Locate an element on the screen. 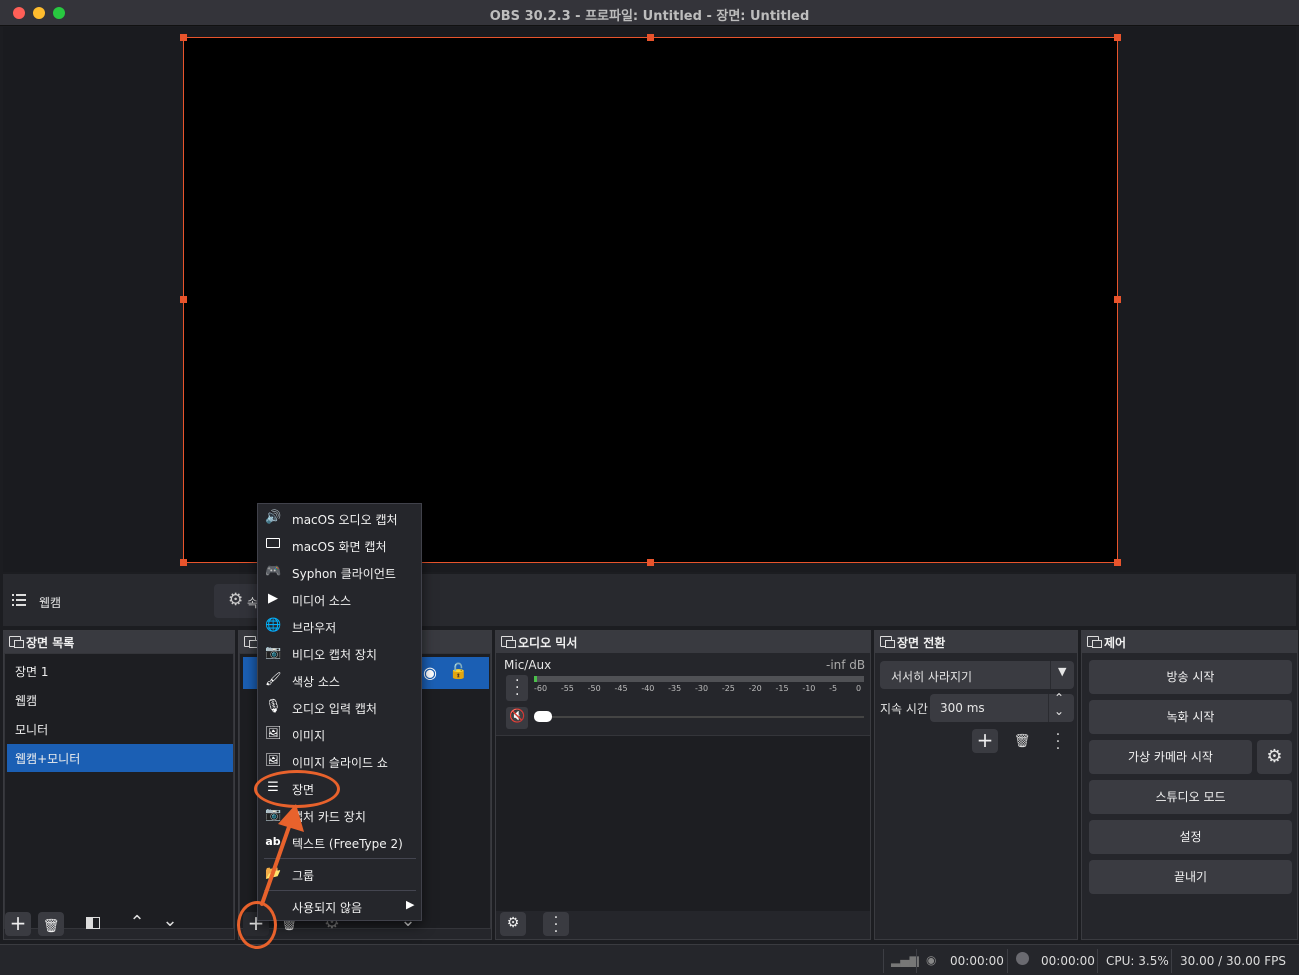 The height and width of the screenshot is (975, 1299). volume-slider-handle is located at coordinates (543, 716).